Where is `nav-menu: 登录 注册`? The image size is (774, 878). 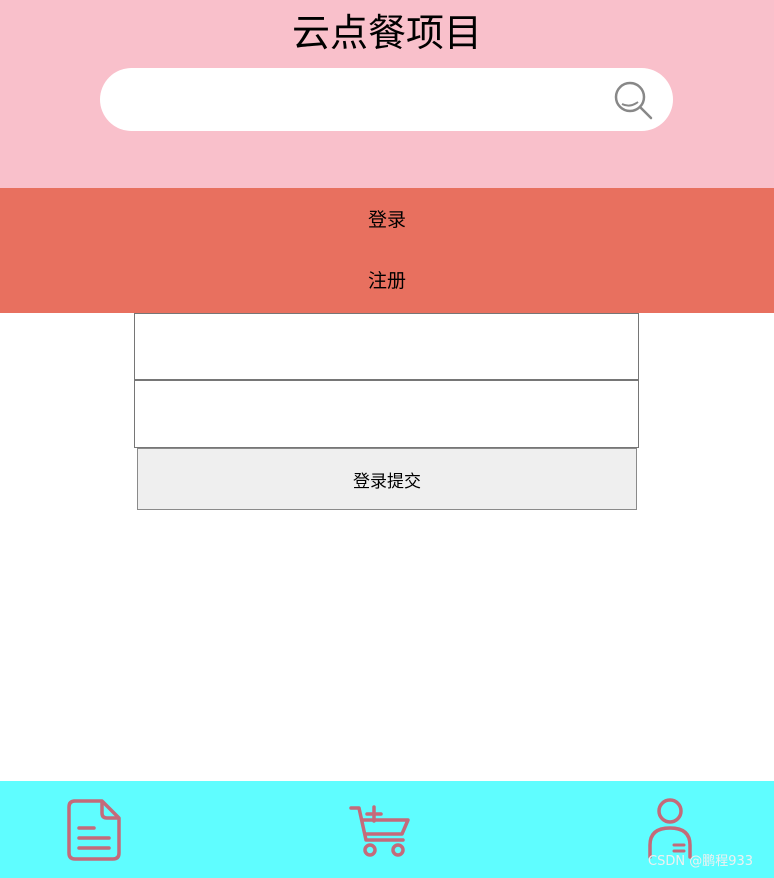 nav-menu: 登录 注册 is located at coordinates (387, 250).